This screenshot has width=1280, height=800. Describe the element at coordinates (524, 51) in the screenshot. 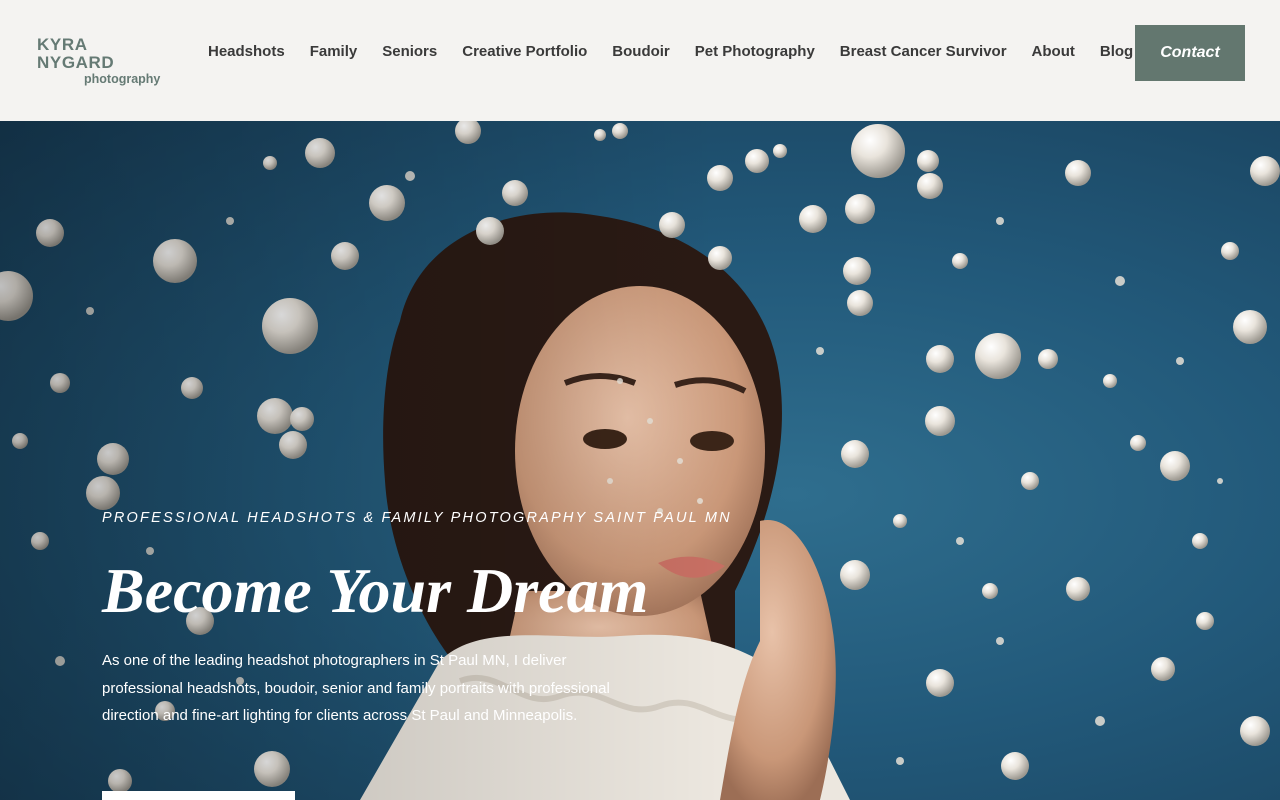

I see `nav-item-creative-portfolio: Creative Portfolio` at that location.